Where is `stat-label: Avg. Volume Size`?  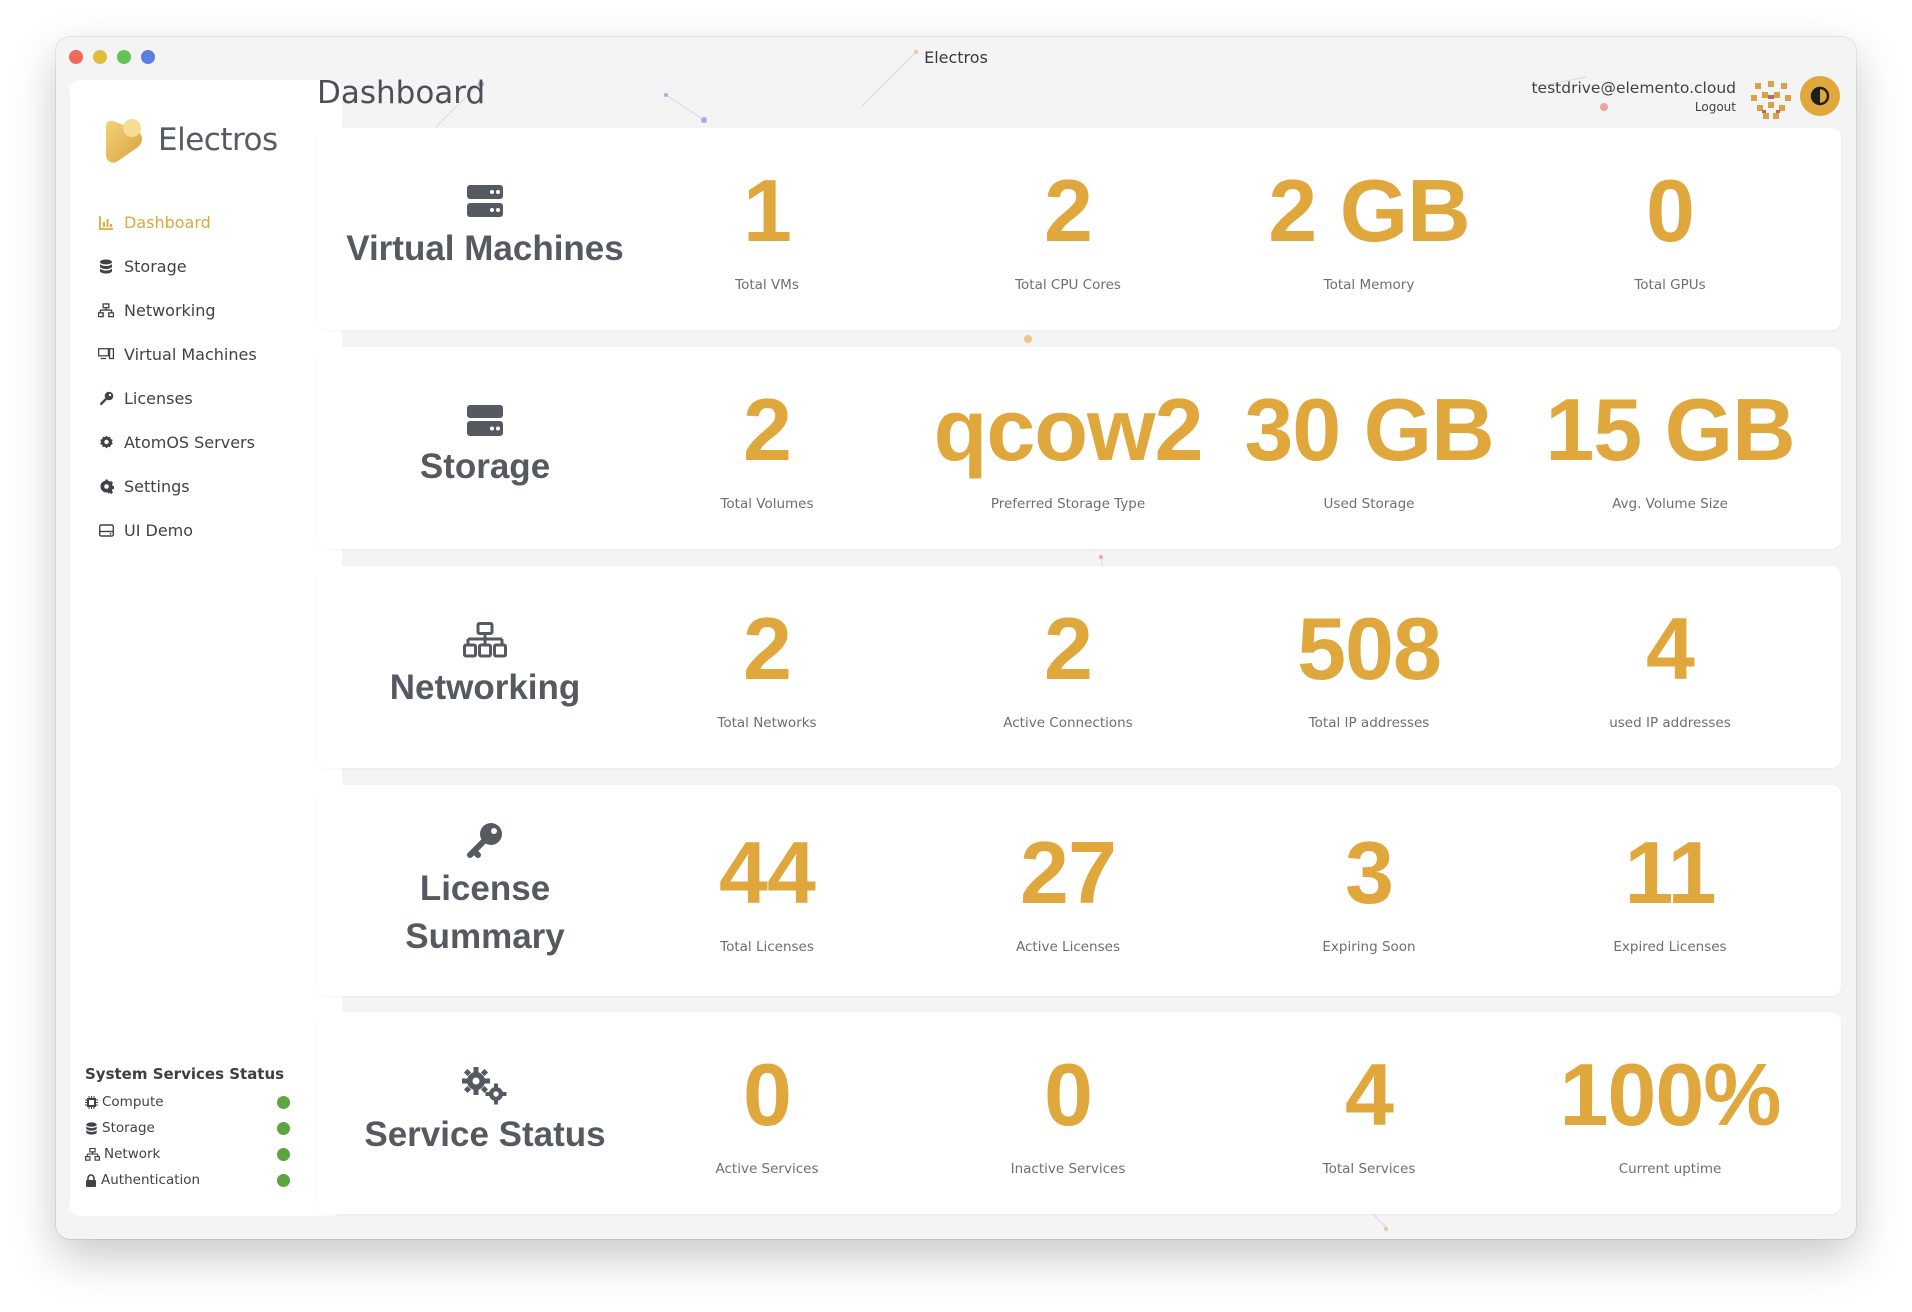
stat-label: Avg. Volume Size is located at coordinates (1670, 504).